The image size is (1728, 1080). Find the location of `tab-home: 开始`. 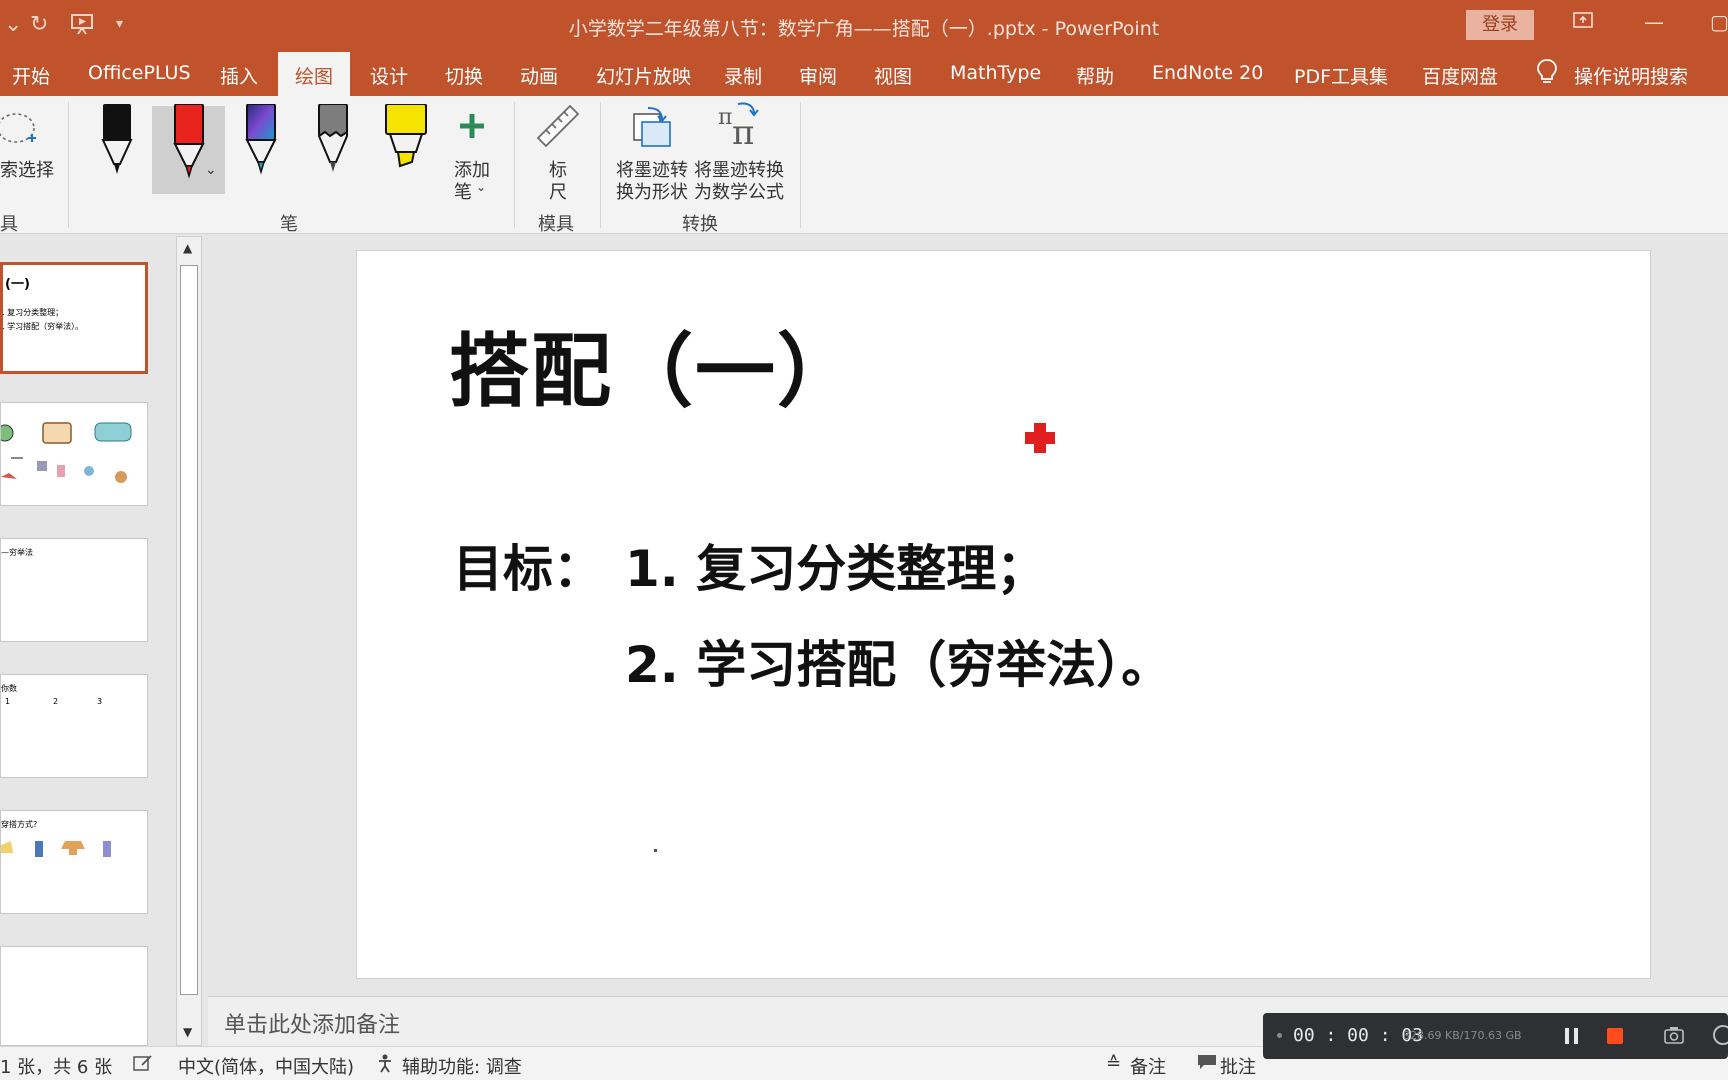

tab-home: 开始 is located at coordinates (31, 75).